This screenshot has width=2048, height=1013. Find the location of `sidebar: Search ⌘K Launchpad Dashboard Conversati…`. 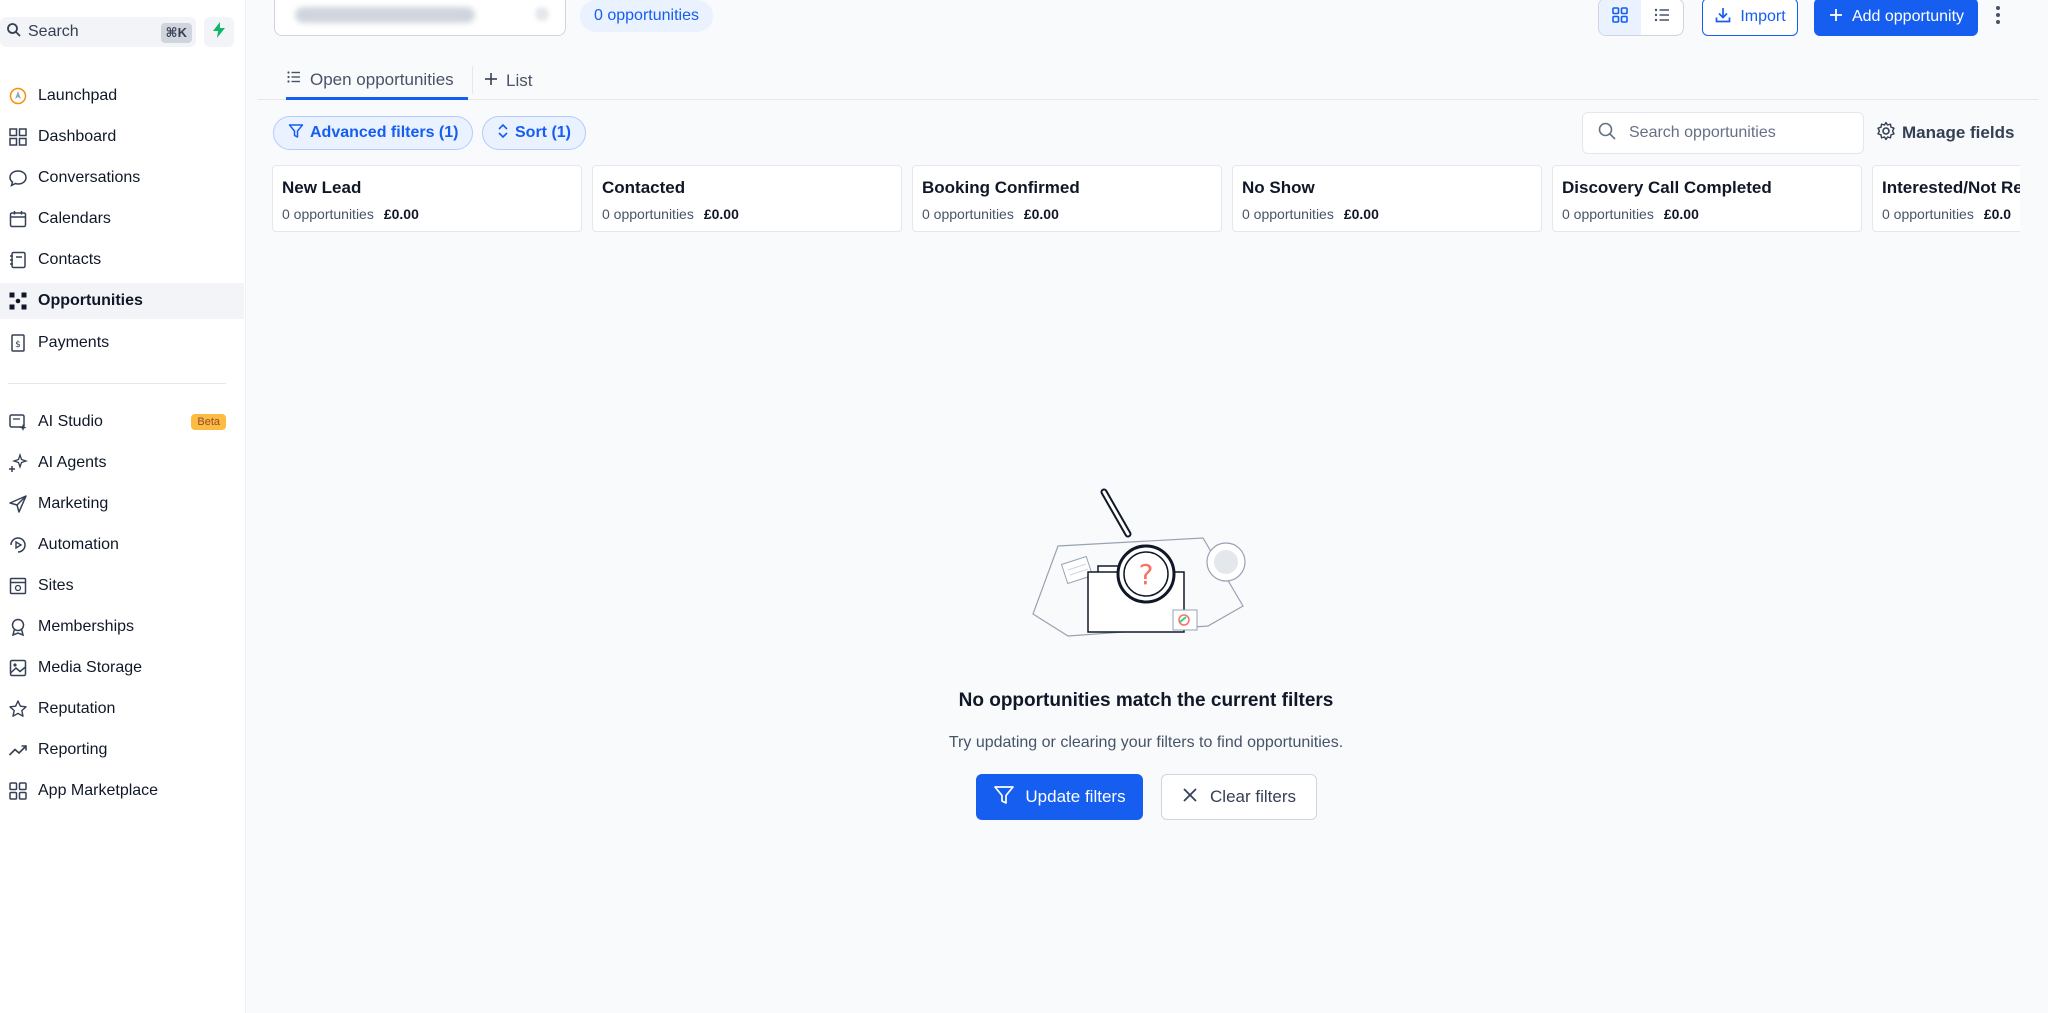

sidebar: Search ⌘K Launchpad Dashboard Conversati… is located at coordinates (123, 506).